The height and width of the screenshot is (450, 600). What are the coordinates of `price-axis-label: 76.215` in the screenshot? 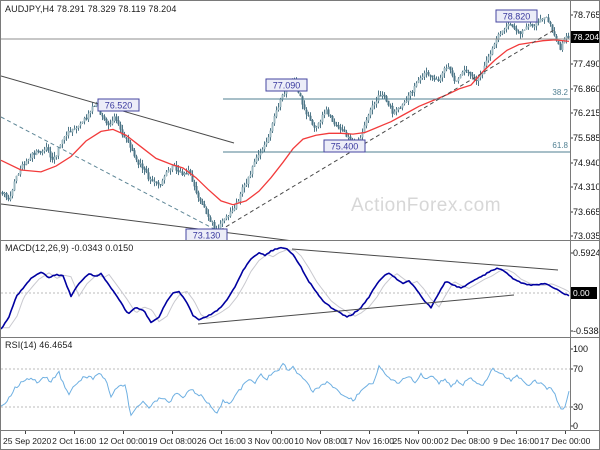 It's located at (586, 113).